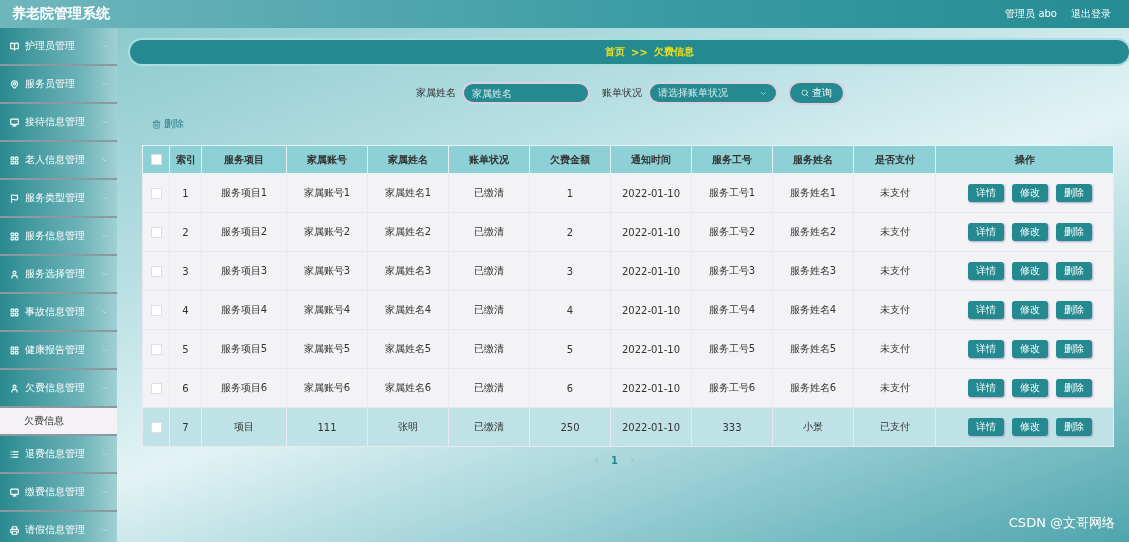 This screenshot has width=1129, height=542. Describe the element at coordinates (632, 460) in the screenshot. I see `next-page-icon` at that location.